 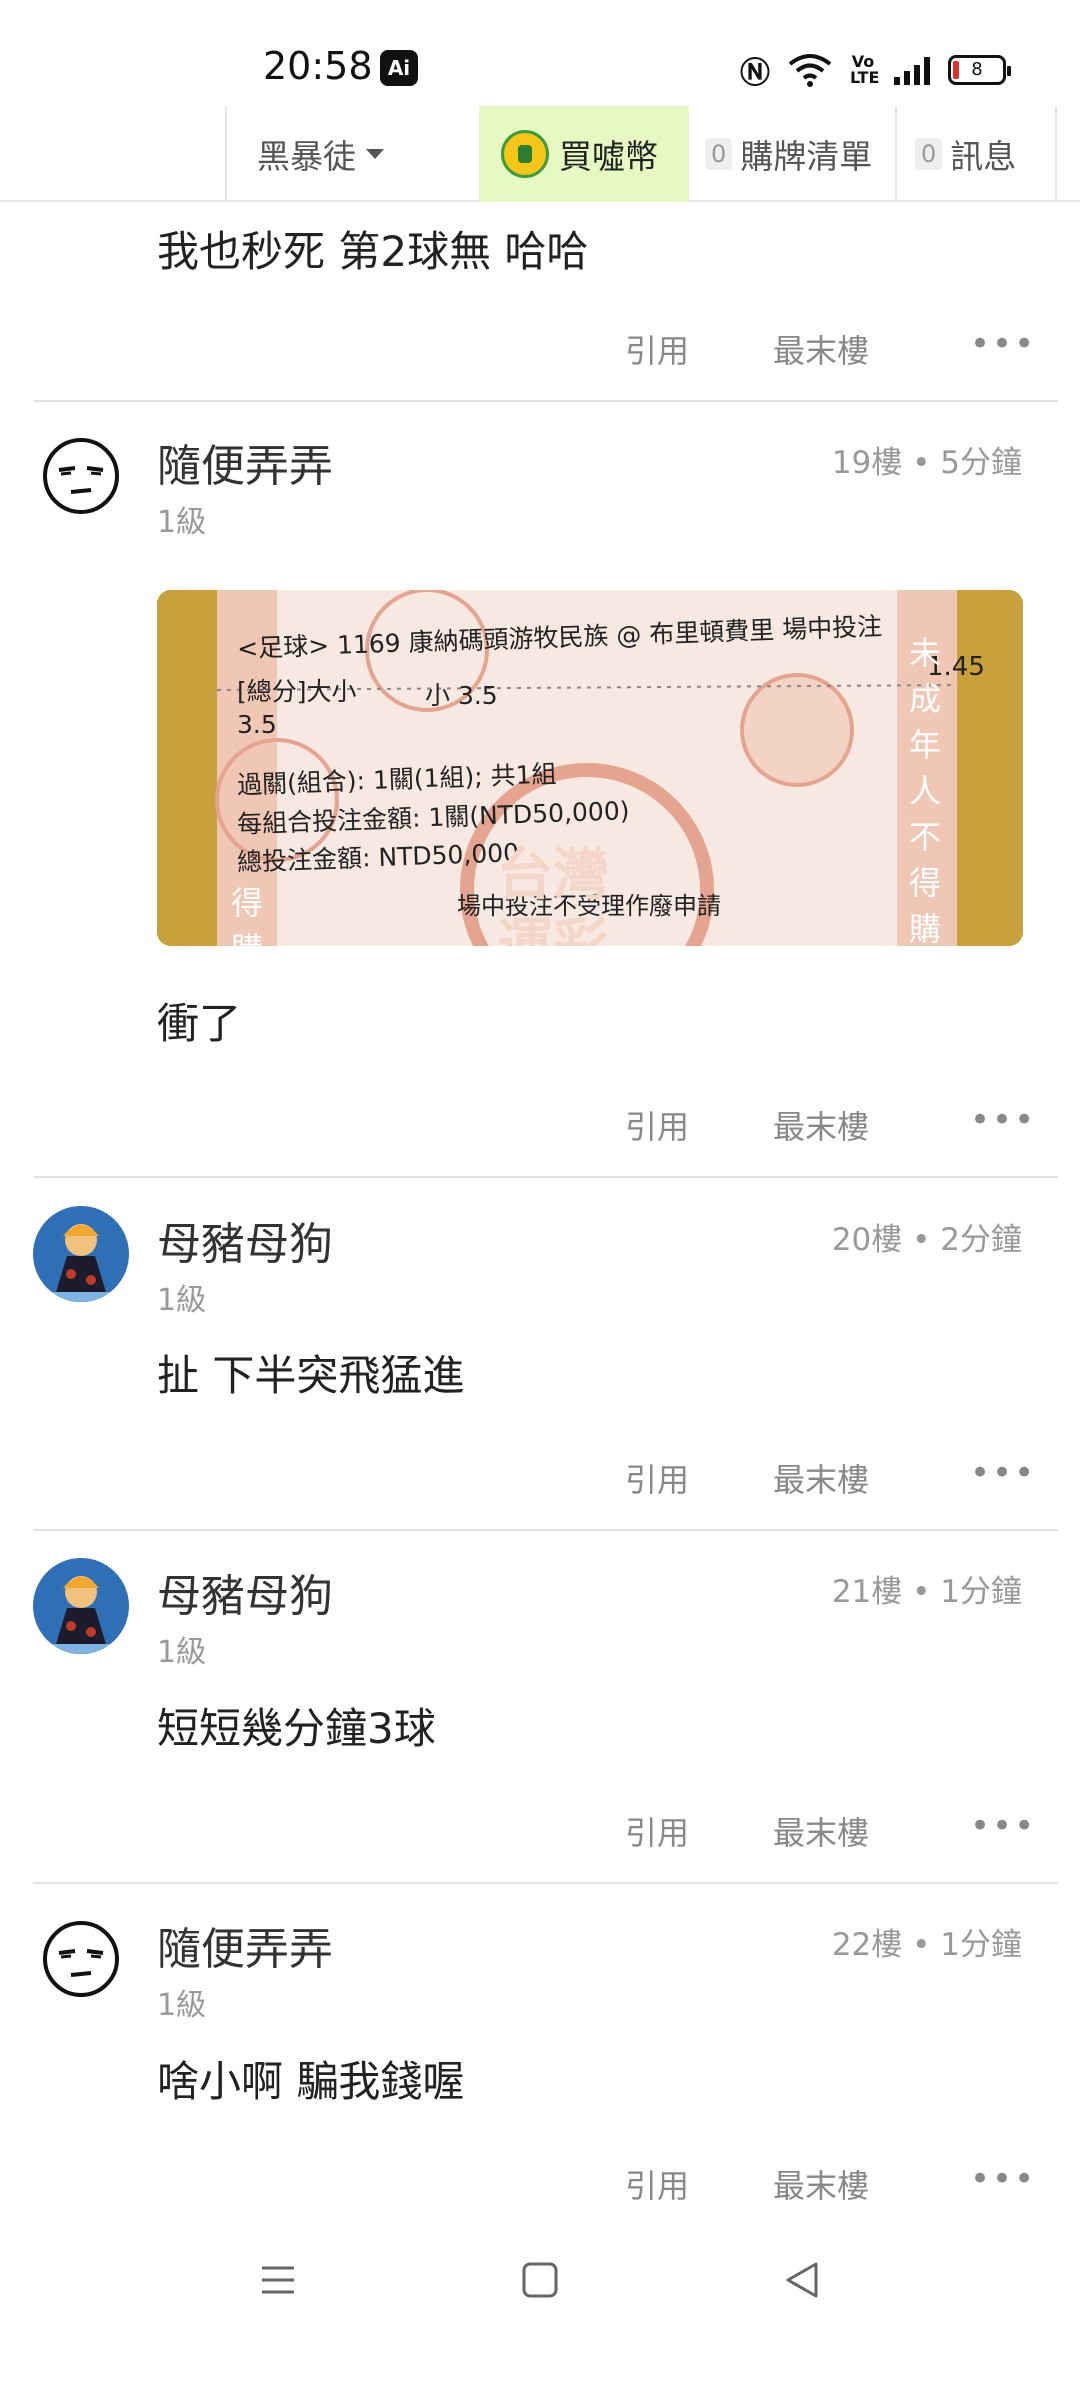 I want to click on messages-label: 訊息, so click(x=983, y=156).